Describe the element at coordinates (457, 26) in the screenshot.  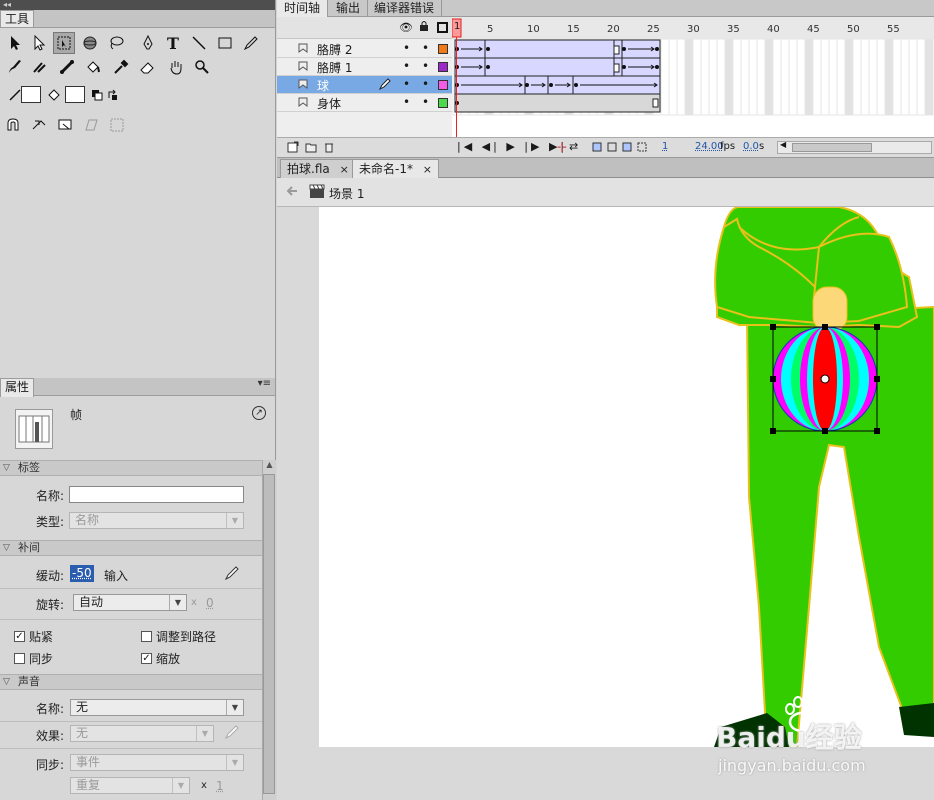
I see `playhead-frame: 1` at that location.